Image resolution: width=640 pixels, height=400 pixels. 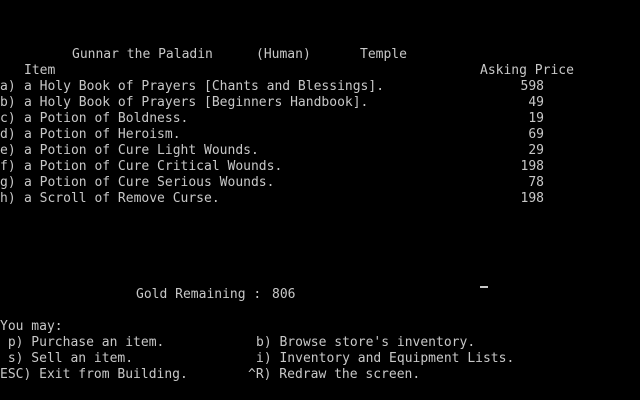 I want to click on item-price: 19, so click(x=536, y=118).